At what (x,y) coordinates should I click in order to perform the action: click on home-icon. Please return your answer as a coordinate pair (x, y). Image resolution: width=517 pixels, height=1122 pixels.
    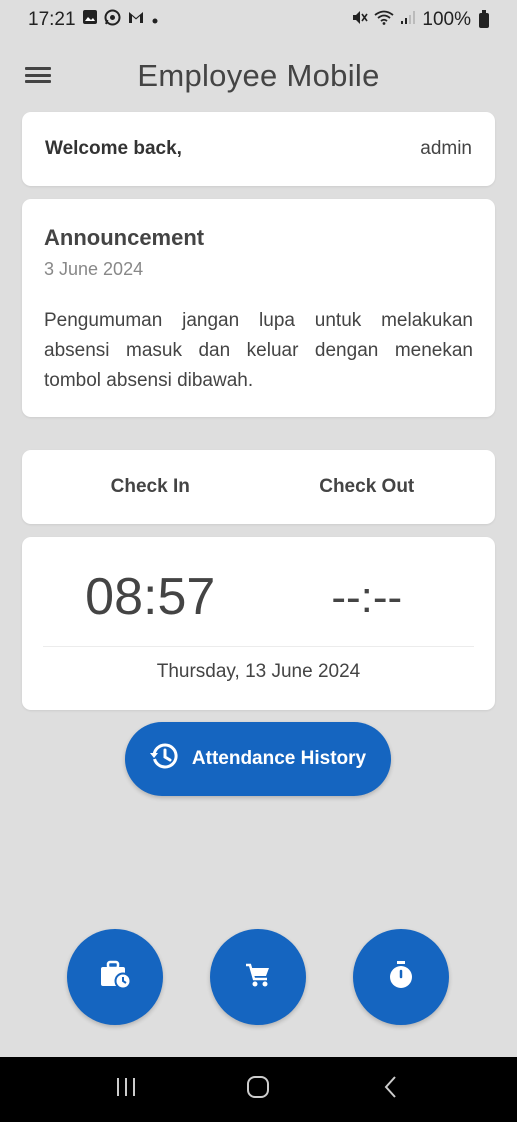
    Looking at the image, I should click on (258, 1089).